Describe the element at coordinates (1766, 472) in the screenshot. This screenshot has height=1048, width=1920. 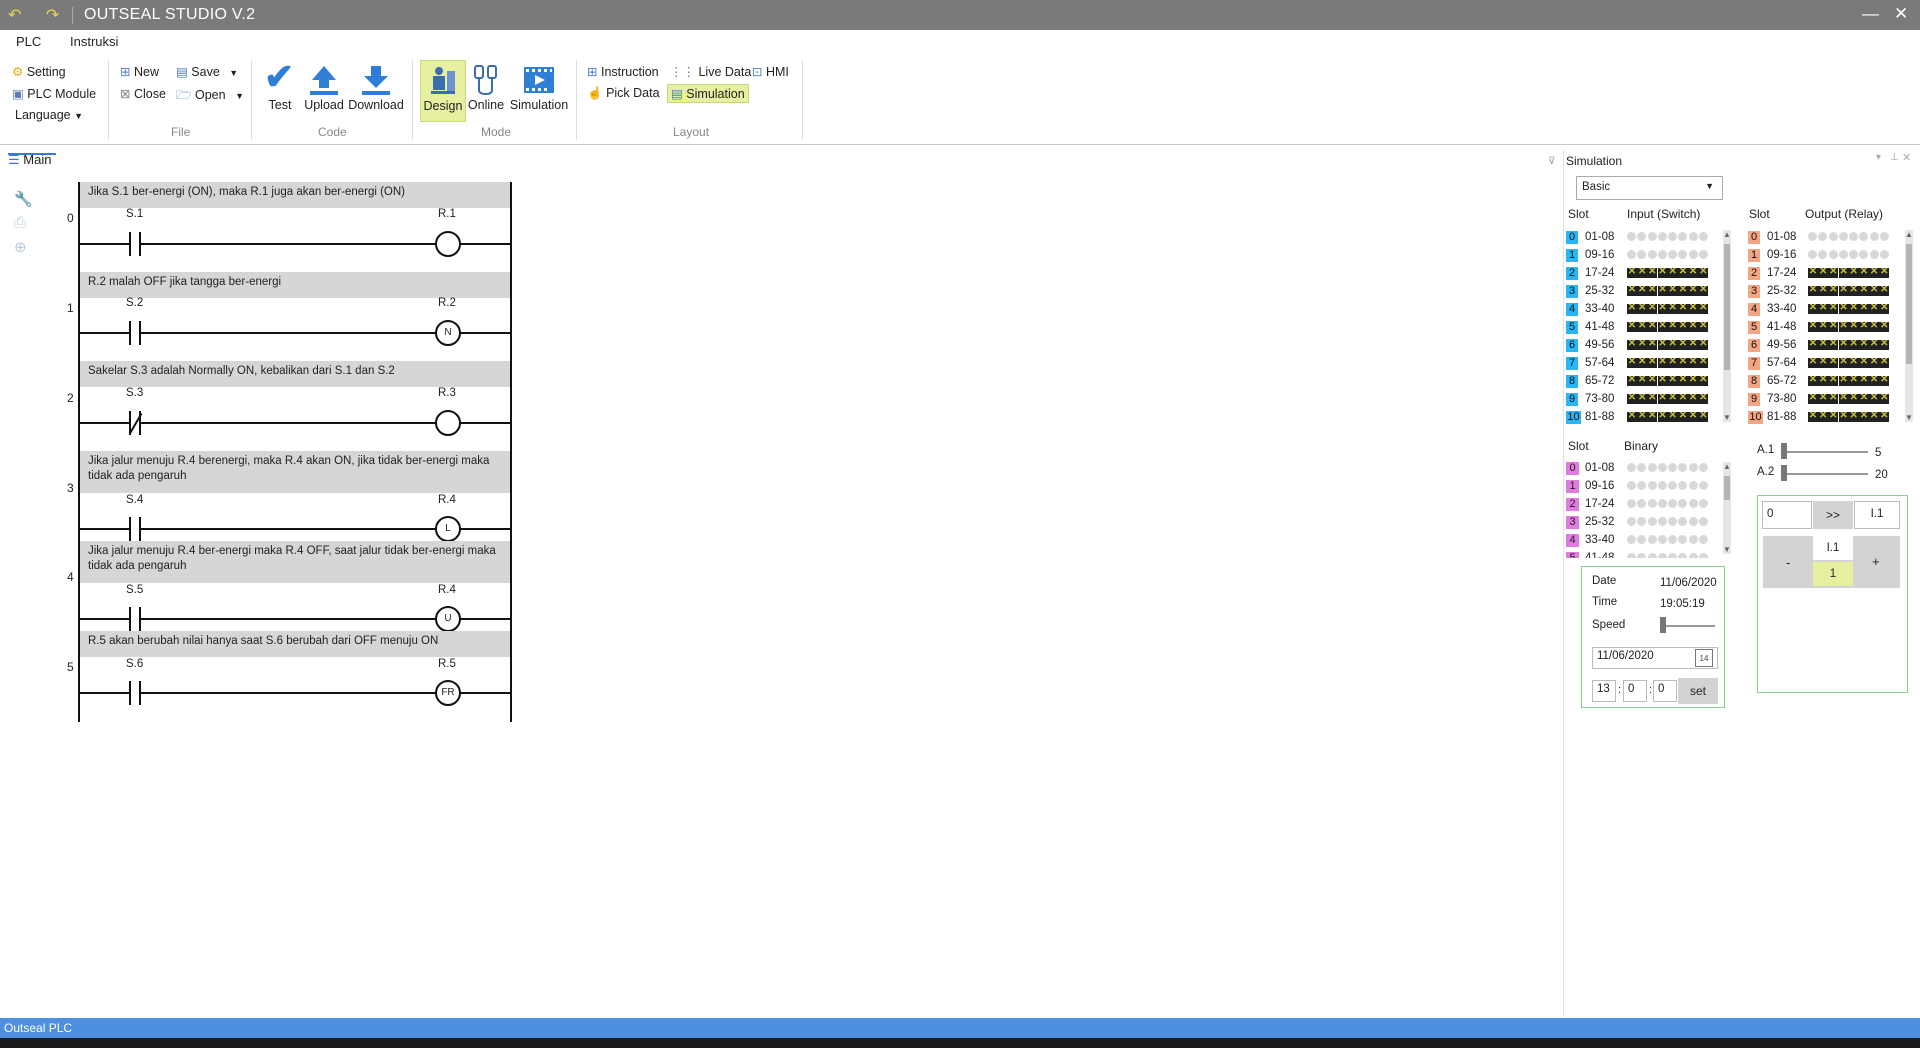
I see `analog-label: A.2` at that location.